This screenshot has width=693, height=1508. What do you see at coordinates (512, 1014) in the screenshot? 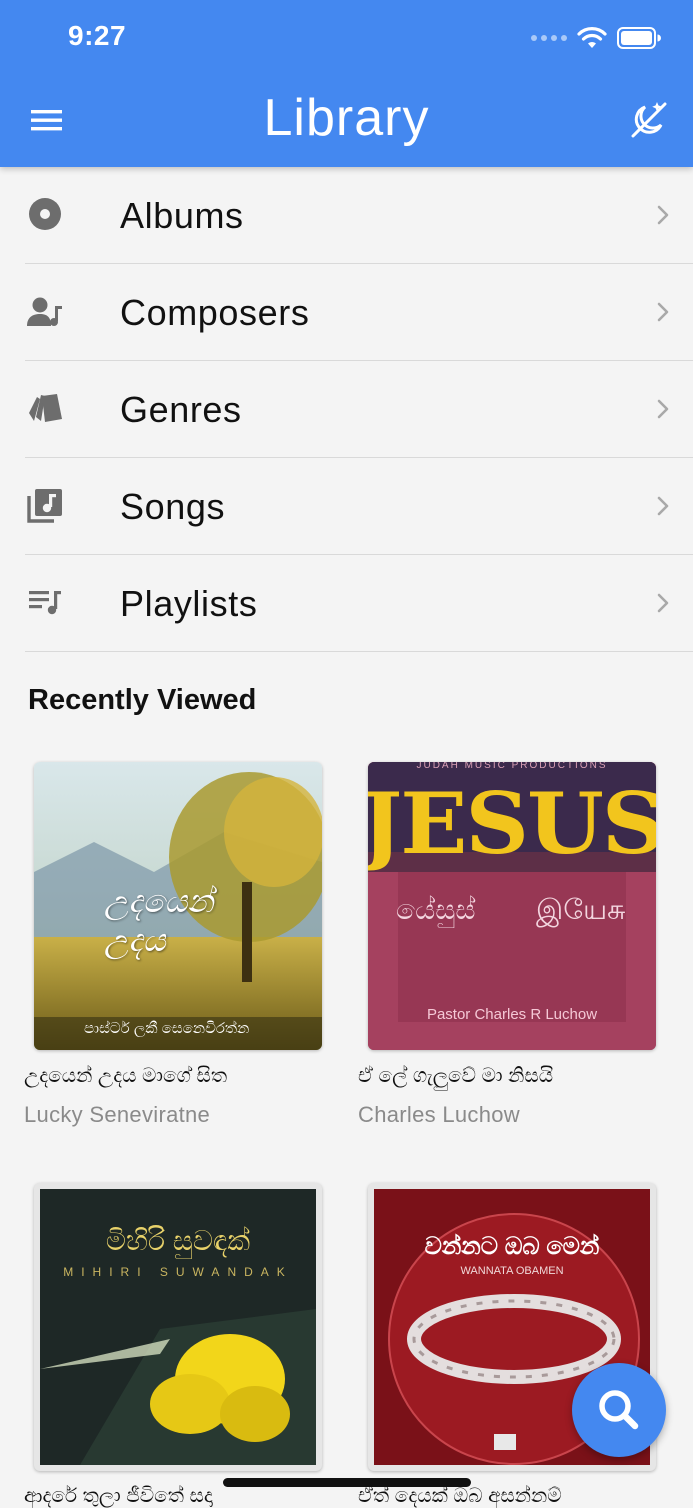
I see `cover-subtitle: Pastor Charles R Luchow` at bounding box center [512, 1014].